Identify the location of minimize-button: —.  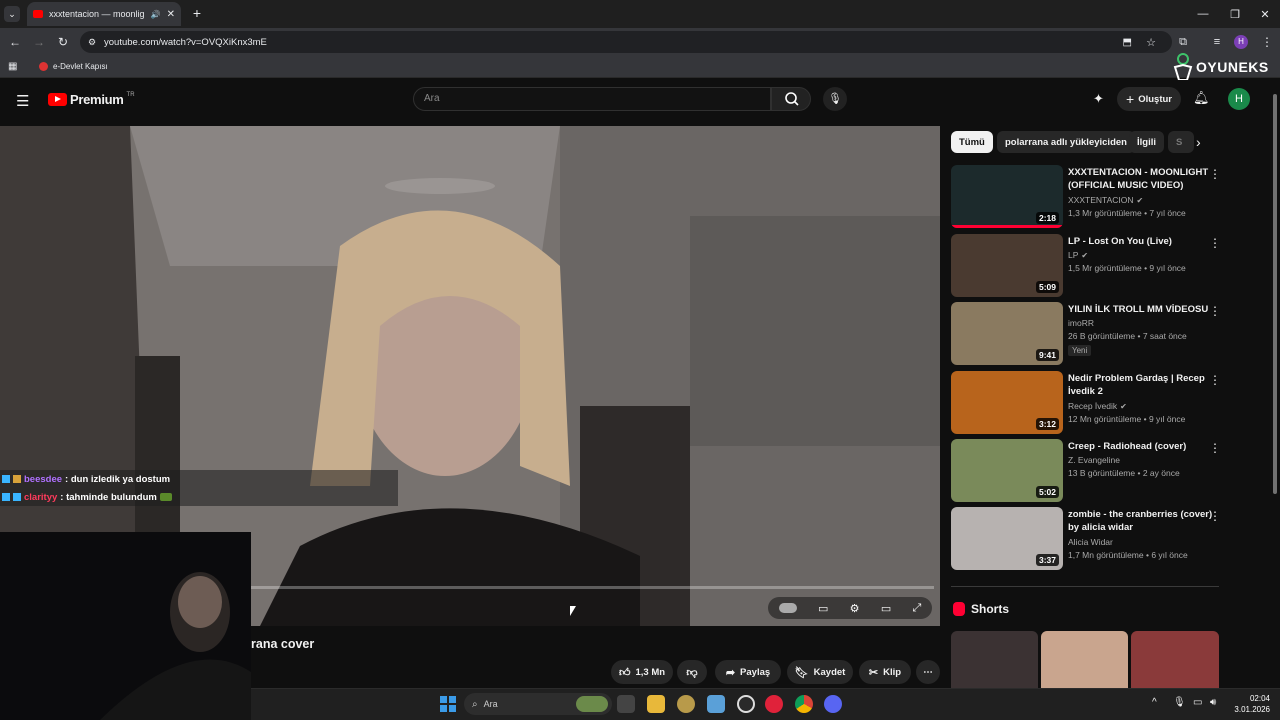
(1203, 14).